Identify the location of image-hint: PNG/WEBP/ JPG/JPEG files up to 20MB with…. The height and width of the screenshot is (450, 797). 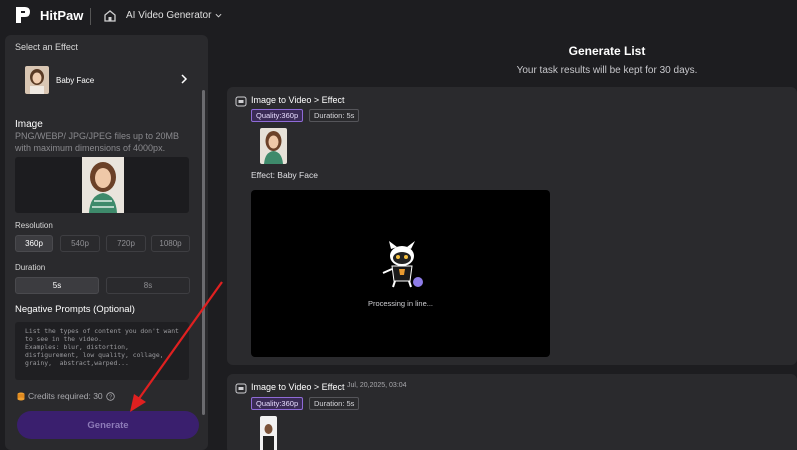
(97, 142).